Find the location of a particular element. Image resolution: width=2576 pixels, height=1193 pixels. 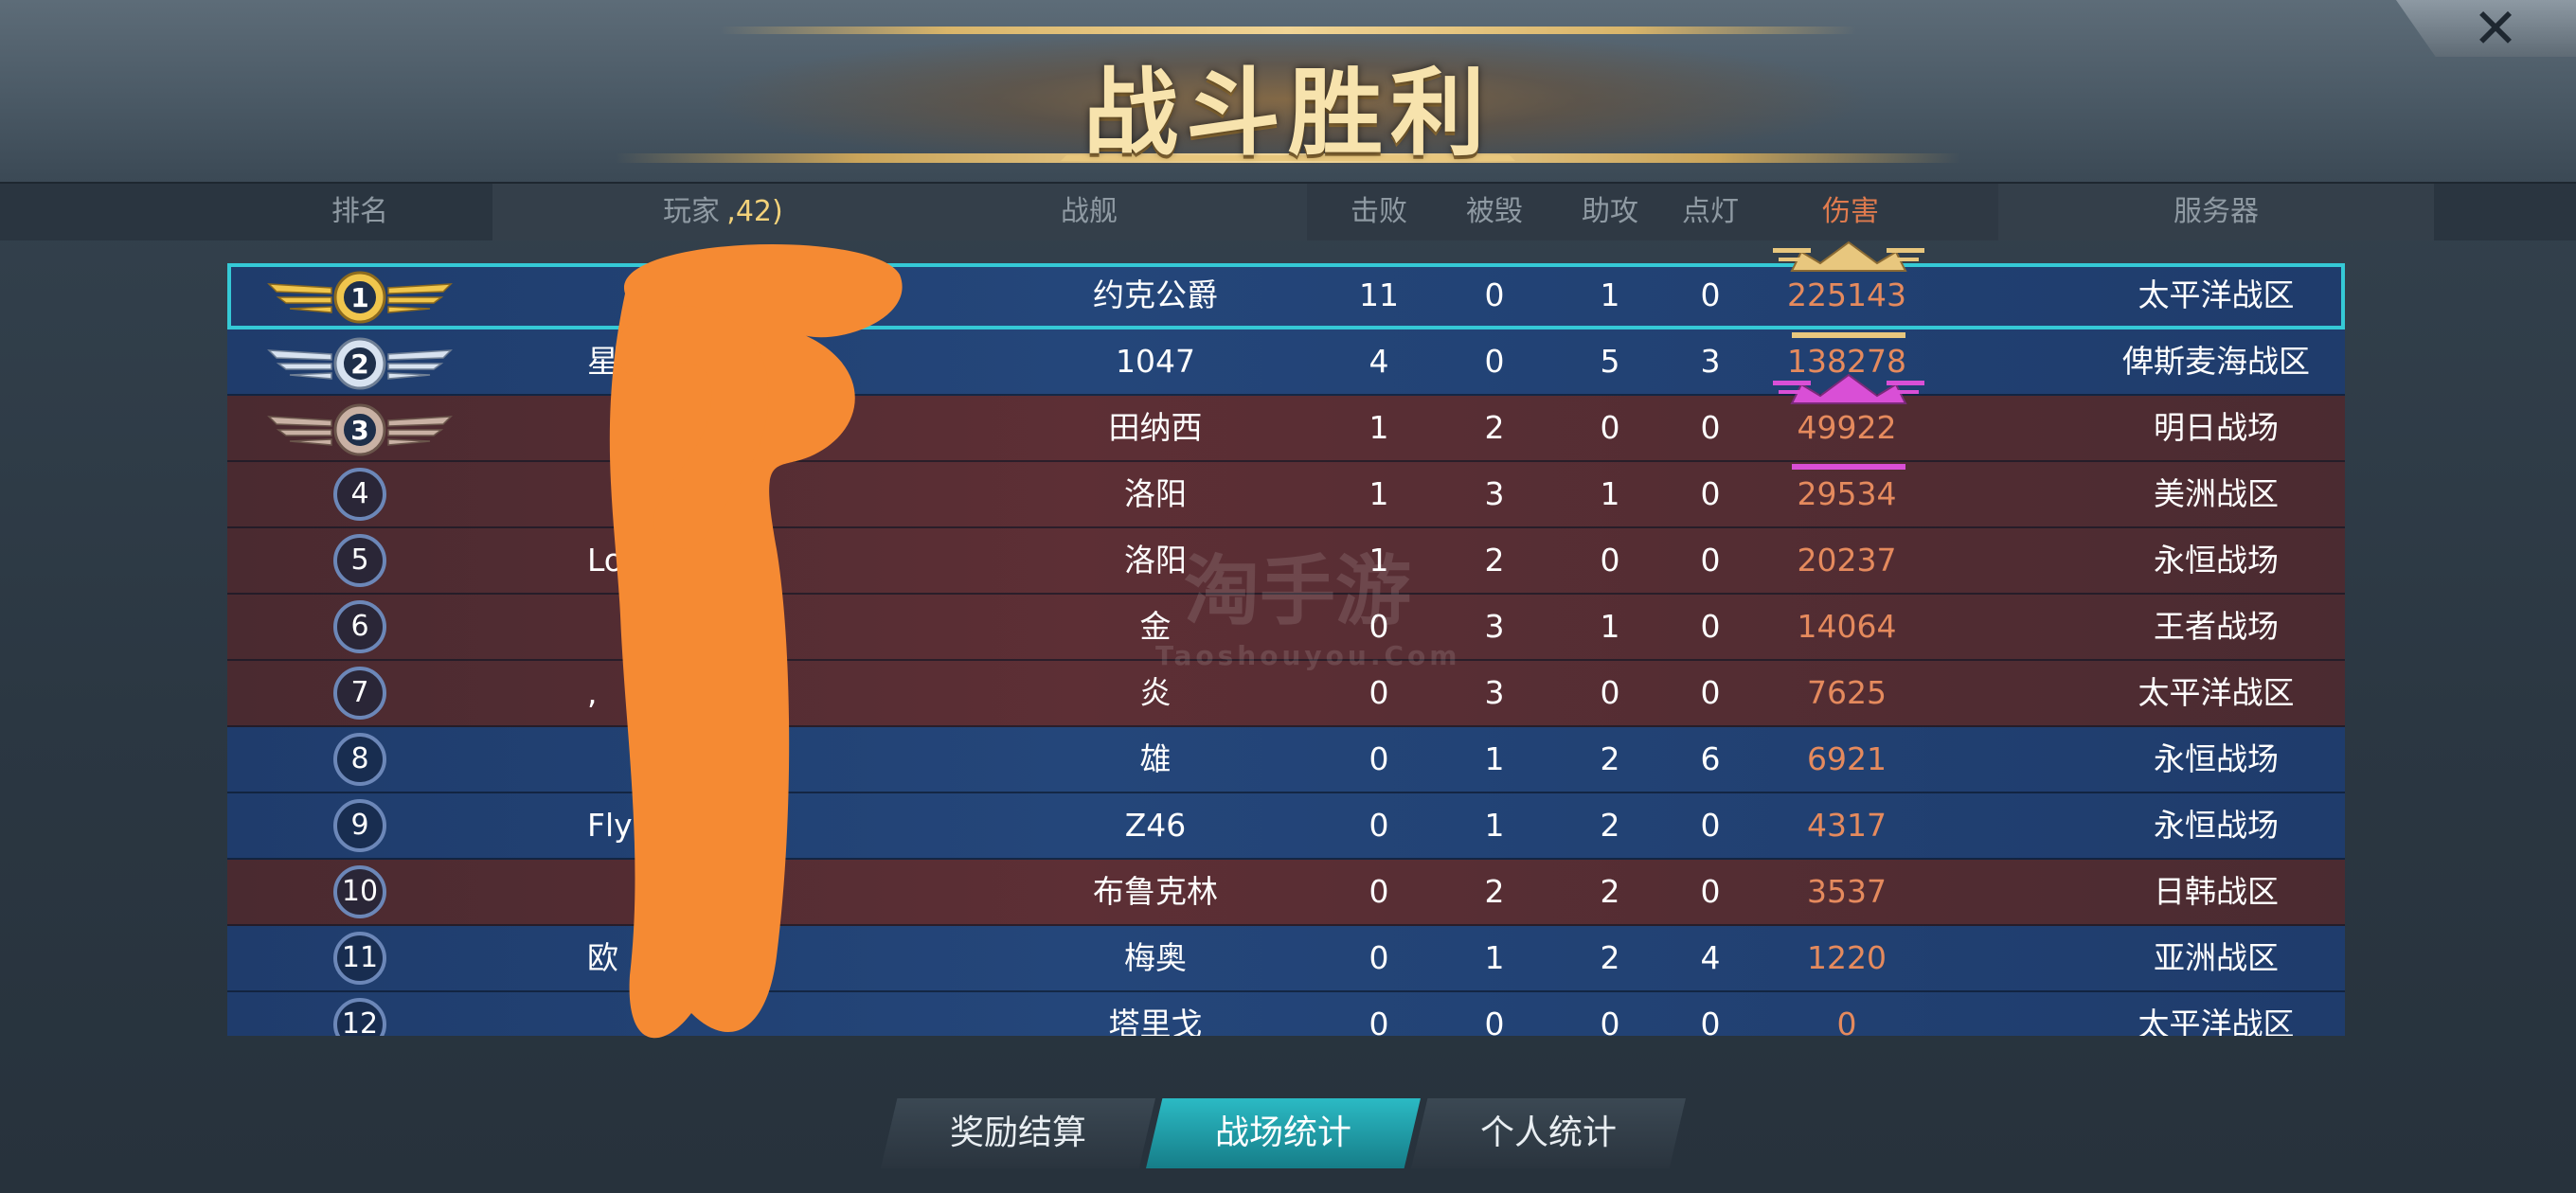

bronze-wings-icon: 3 is located at coordinates (360, 429).